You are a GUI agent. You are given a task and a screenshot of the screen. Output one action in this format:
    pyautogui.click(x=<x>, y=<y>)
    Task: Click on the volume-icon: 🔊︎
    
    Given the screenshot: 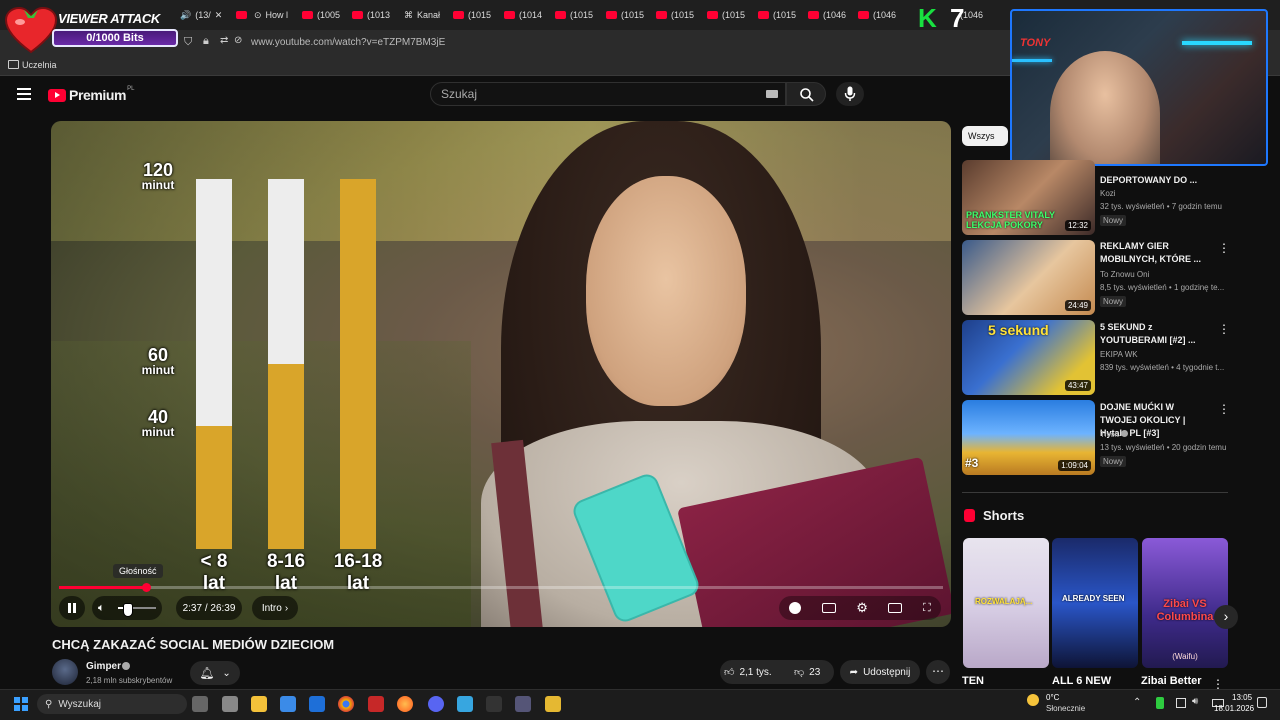 What is the action you would take?
    pyautogui.click(x=1195, y=701)
    